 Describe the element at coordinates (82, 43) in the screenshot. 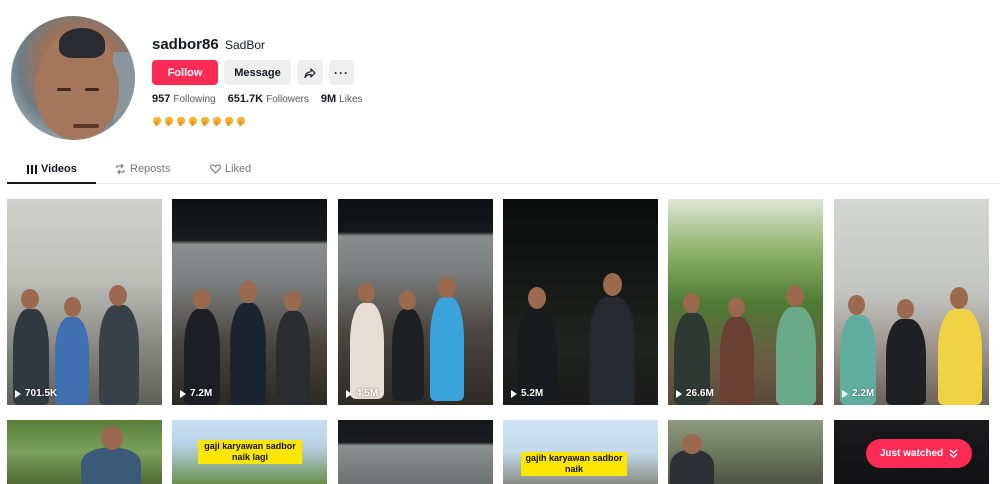

I see `avatar-hair` at that location.